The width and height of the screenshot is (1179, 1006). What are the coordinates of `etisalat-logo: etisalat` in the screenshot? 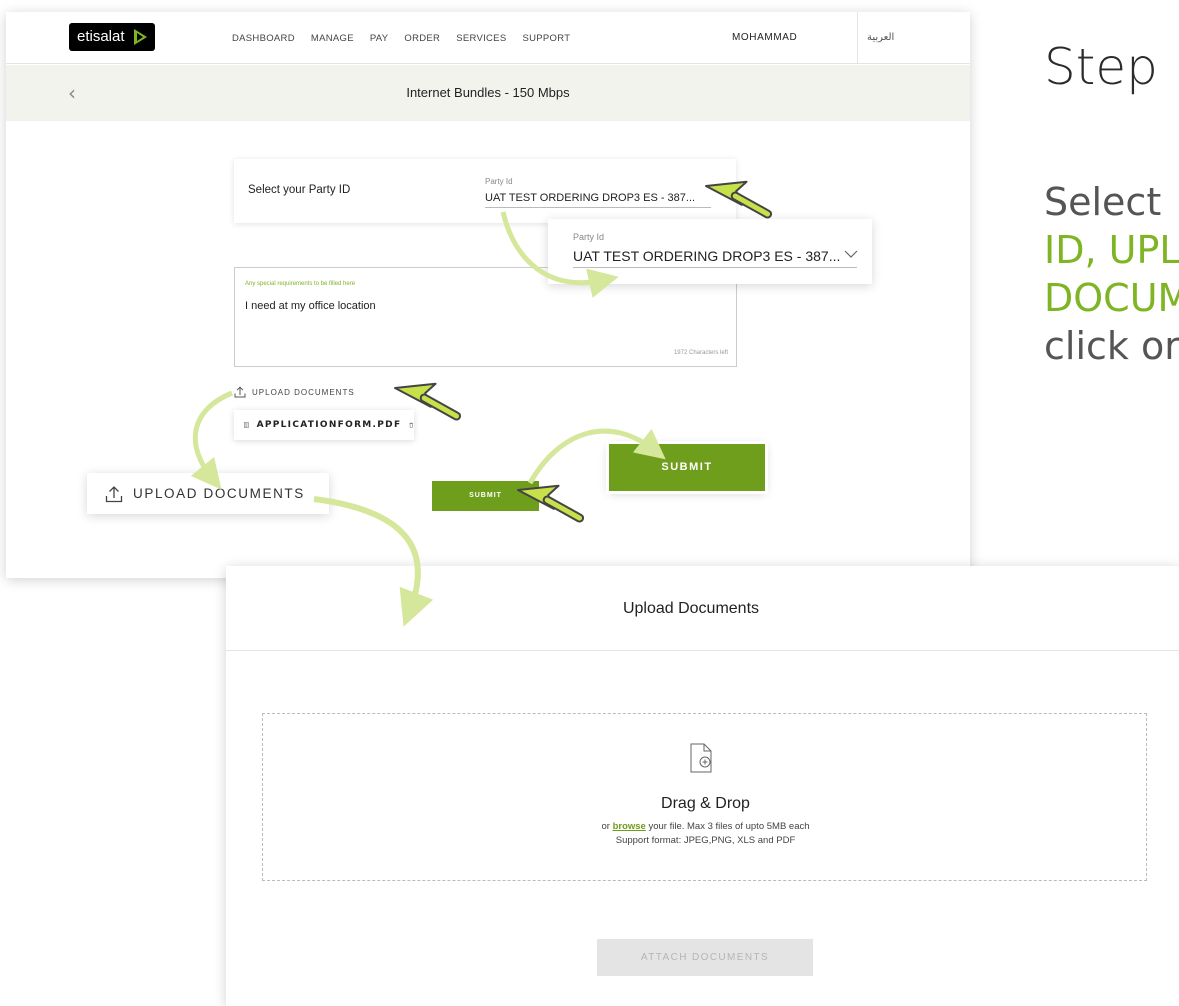 It's located at (112, 37).